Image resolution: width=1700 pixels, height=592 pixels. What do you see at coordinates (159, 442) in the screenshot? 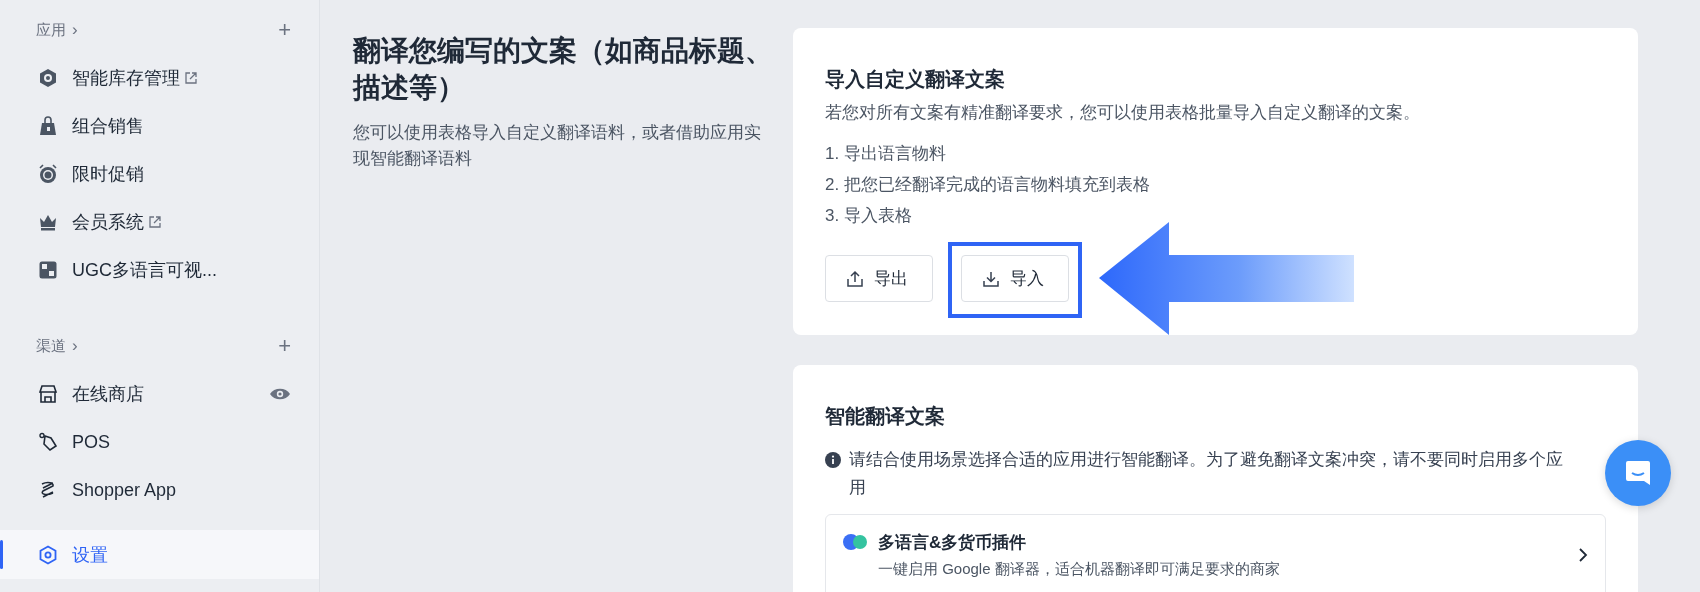
I see `sidebar-item: POS` at bounding box center [159, 442].